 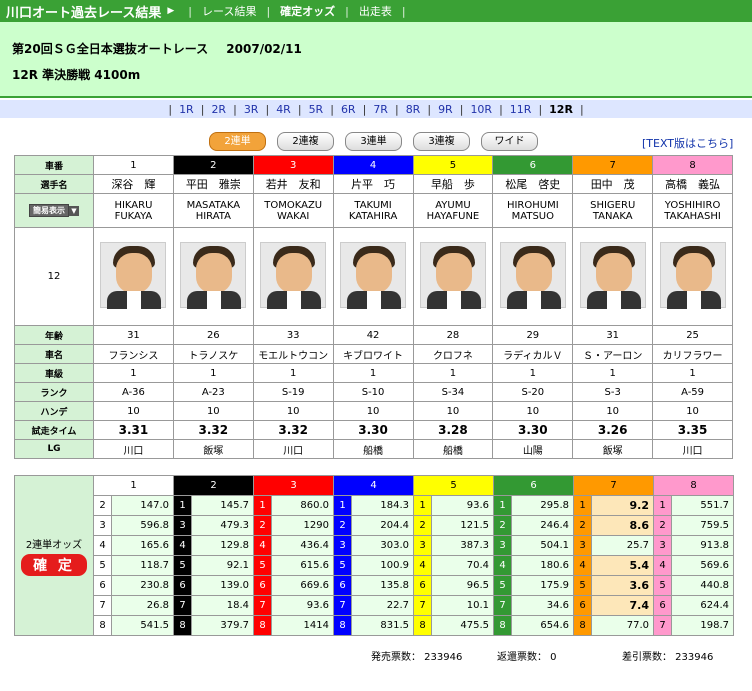 What do you see at coordinates (237, 141) in the screenshot?
I see `tab-exacta: 2連単` at bounding box center [237, 141].